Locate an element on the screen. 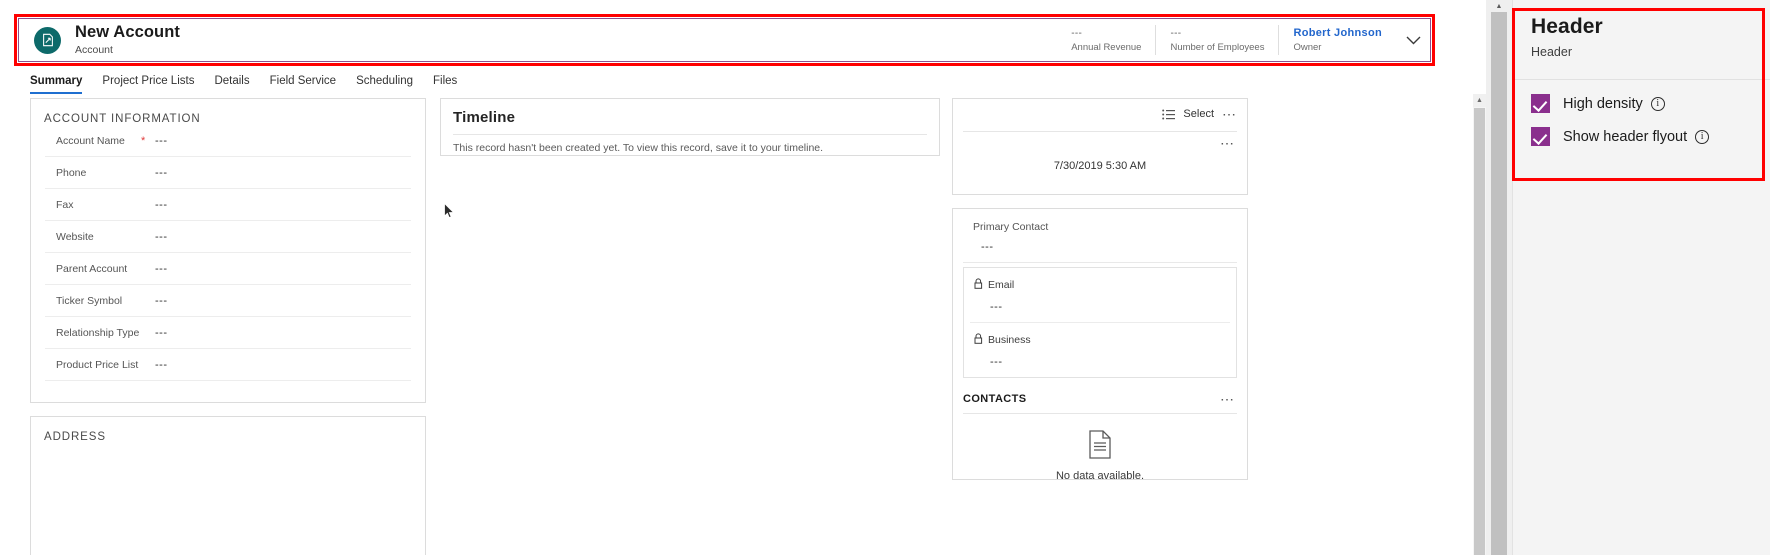  field-label: Fax is located at coordinates (65, 204).